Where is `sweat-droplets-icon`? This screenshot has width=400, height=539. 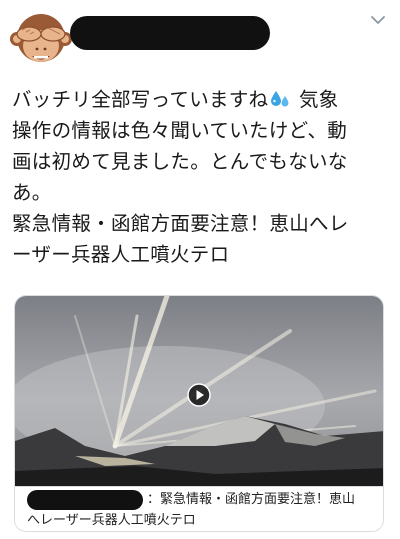 sweat-droplets-icon is located at coordinates (280, 99).